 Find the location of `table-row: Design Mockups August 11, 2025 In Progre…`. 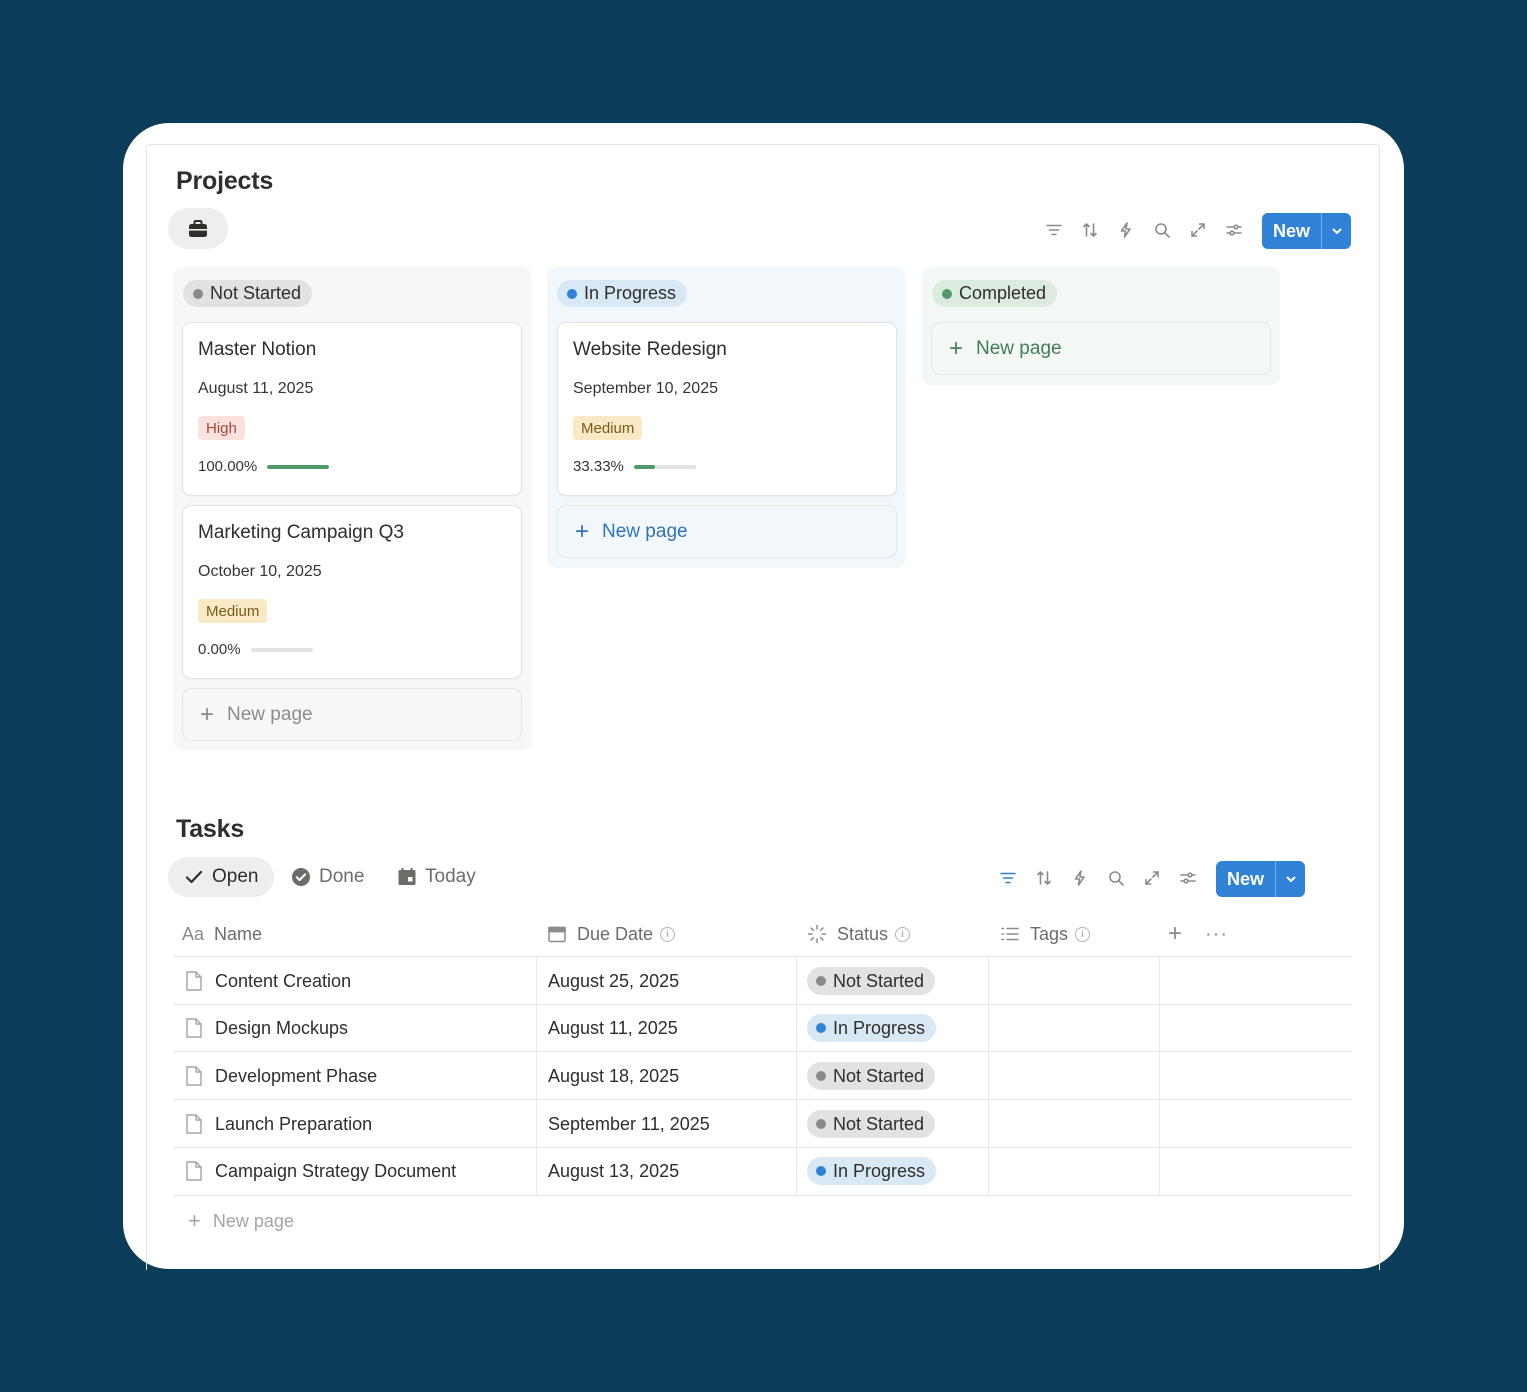

table-row: Design Mockups August 11, 2025 In Progre… is located at coordinates (762, 1028).